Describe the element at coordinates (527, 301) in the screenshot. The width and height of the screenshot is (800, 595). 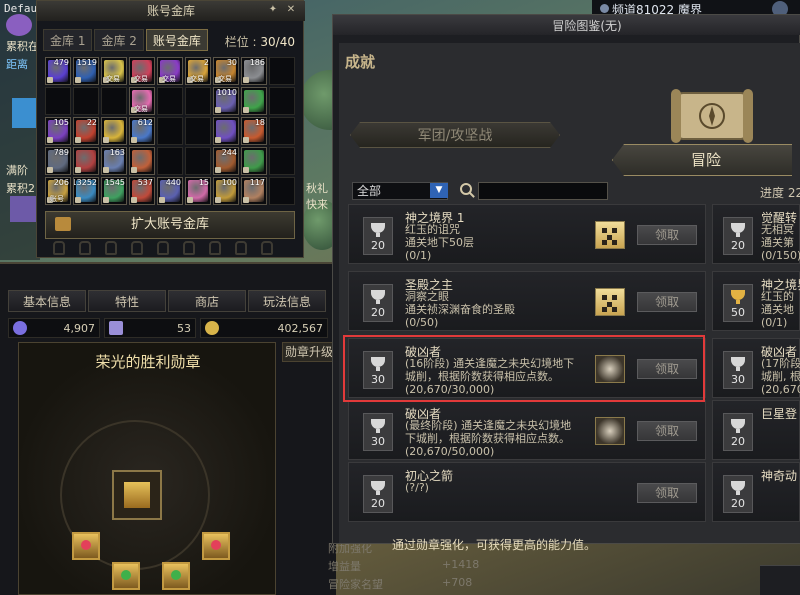
I see `achievement-card: 20 圣殿之主 洞察之眼 通关祯深渊奋食的圣殿 (0/50) 领取` at that location.